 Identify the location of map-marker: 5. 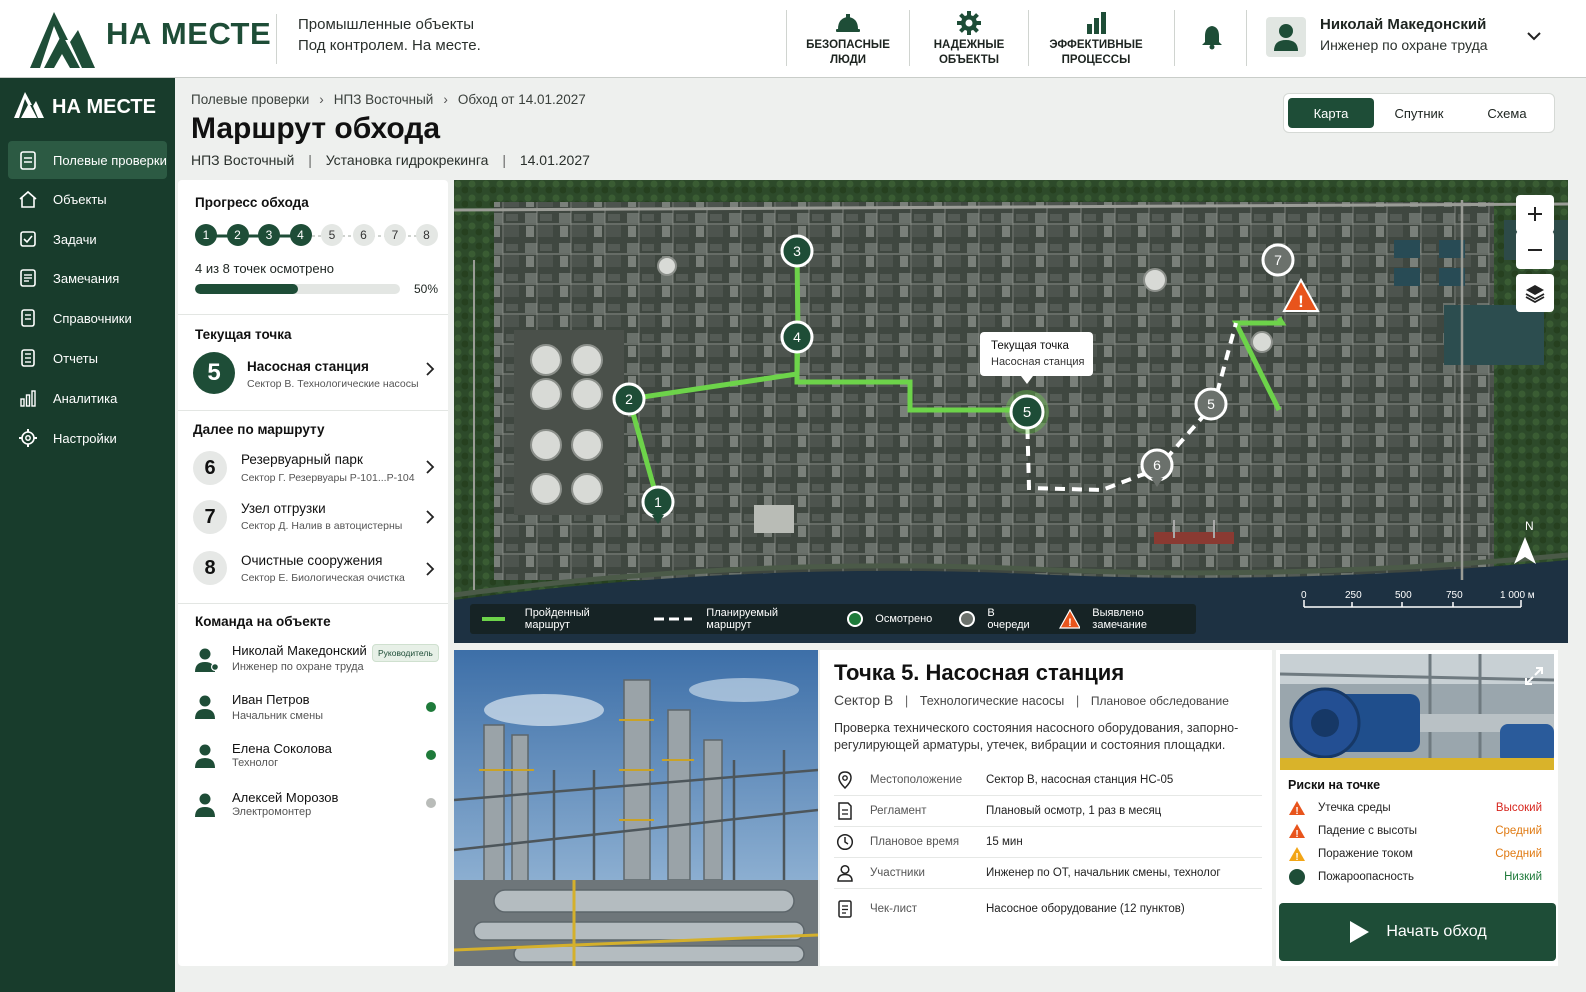
(1211, 404).